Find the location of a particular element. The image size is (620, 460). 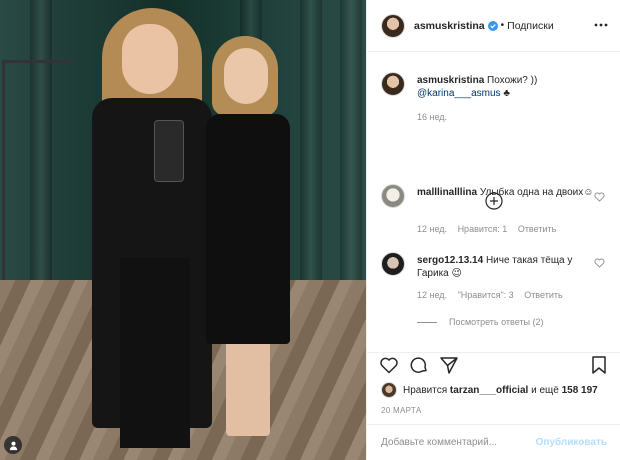

woman-right is located at coordinates (247, 241).